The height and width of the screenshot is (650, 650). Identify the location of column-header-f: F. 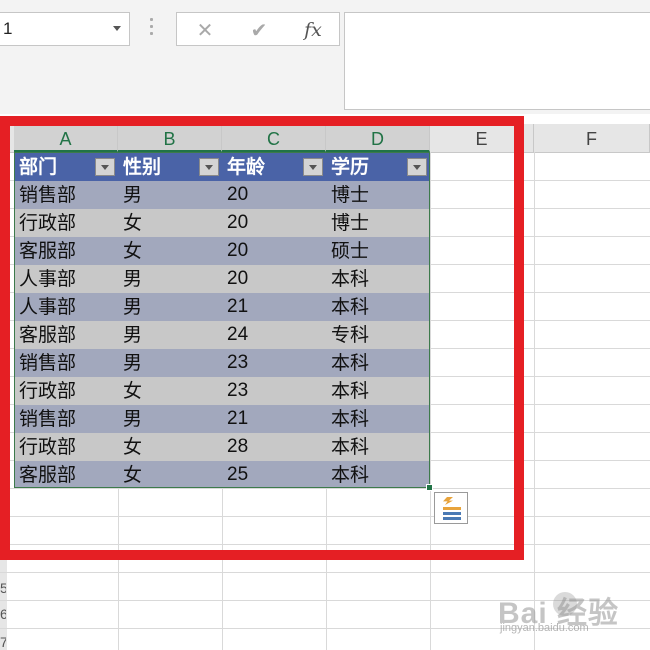
(592, 138).